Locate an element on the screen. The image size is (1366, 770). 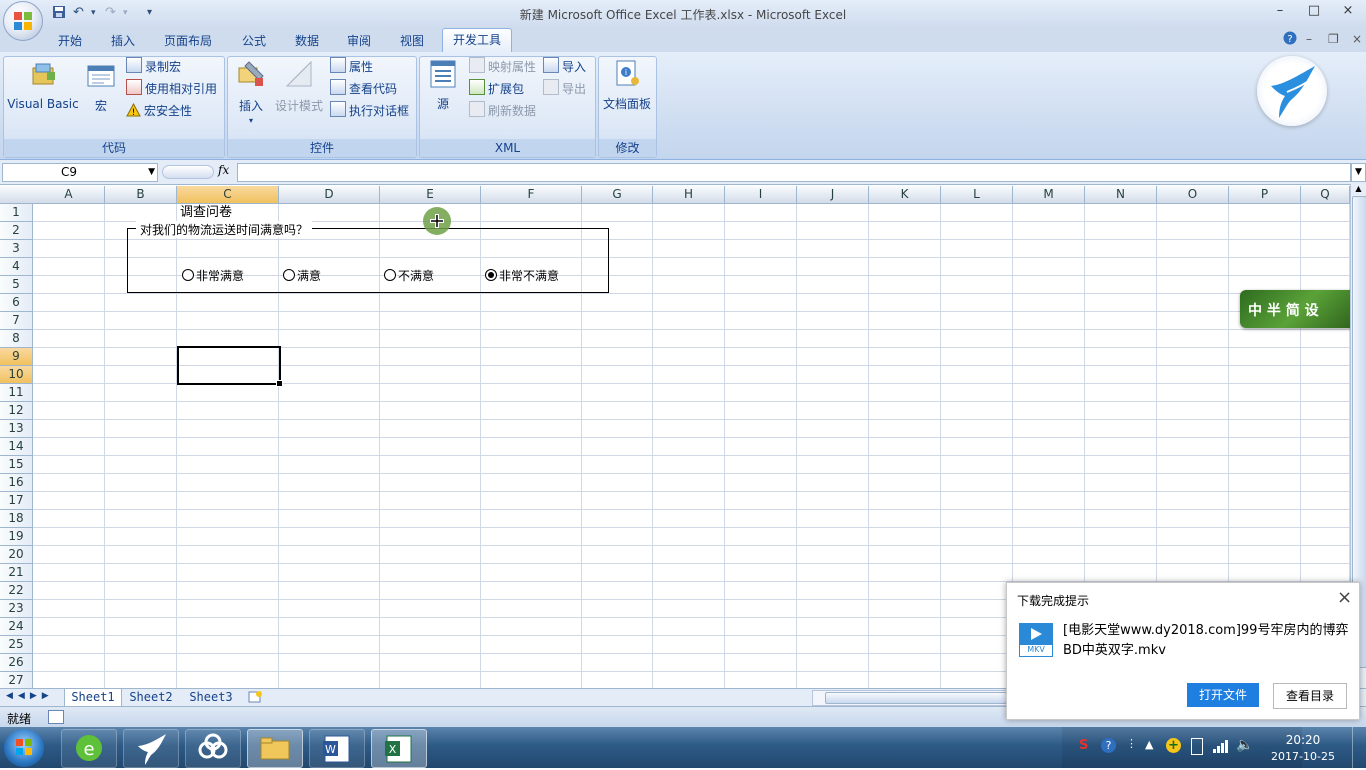
row-header-23: 23 is located at coordinates (16, 609).